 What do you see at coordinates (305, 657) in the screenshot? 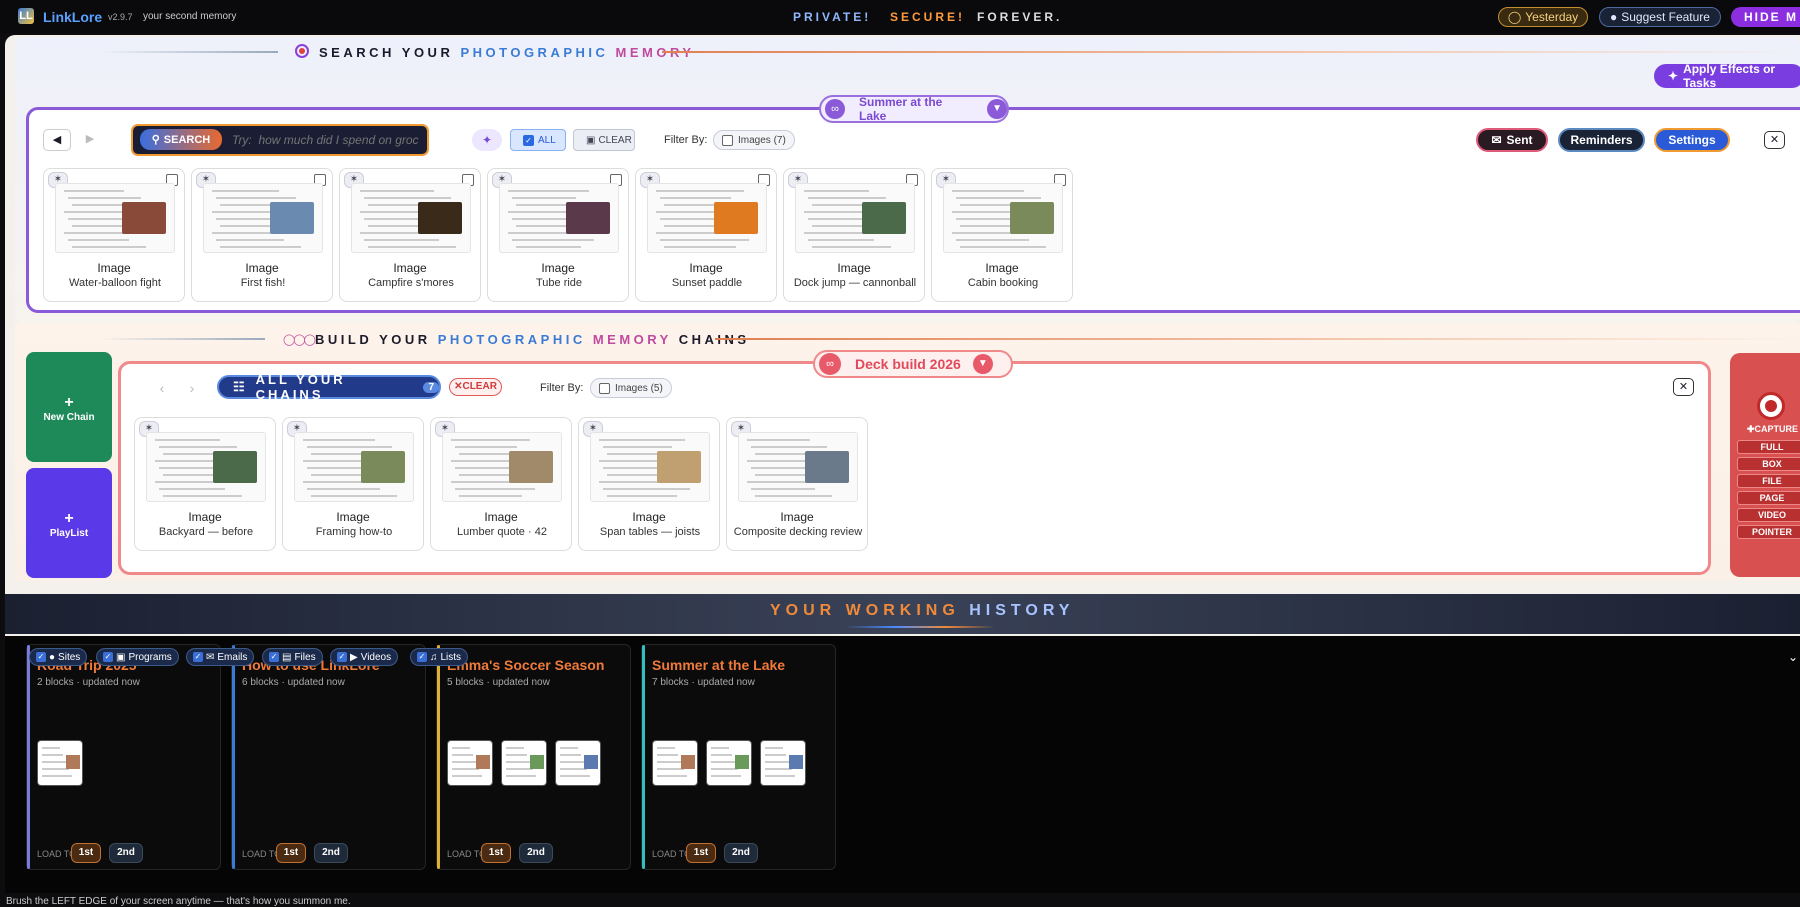
I see `filter-label: Files` at bounding box center [305, 657].